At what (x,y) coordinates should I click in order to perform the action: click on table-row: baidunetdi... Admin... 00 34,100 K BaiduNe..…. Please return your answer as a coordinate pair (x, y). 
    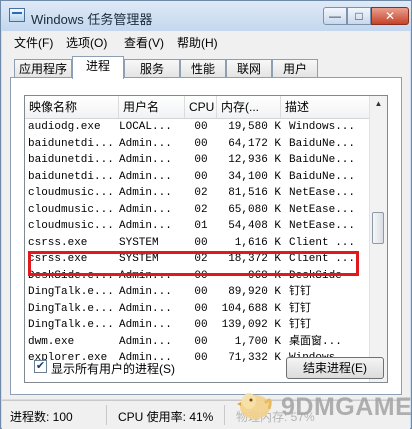
    Looking at the image, I should click on (197, 177).